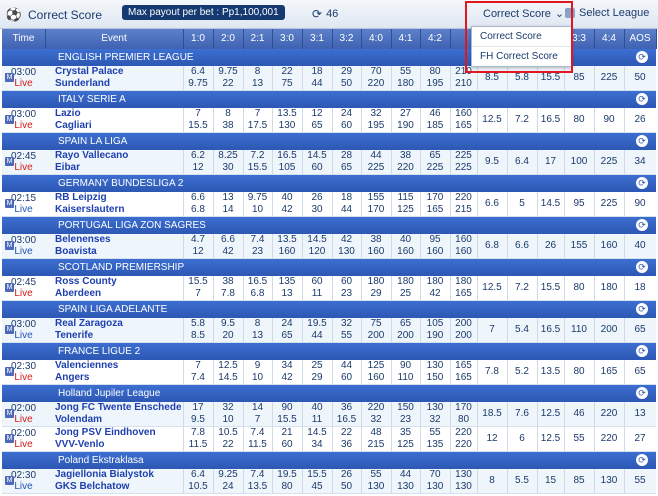 The image size is (658, 496). What do you see at coordinates (463, 72) in the screenshot?
I see `home-odds: 210` at bounding box center [463, 72].